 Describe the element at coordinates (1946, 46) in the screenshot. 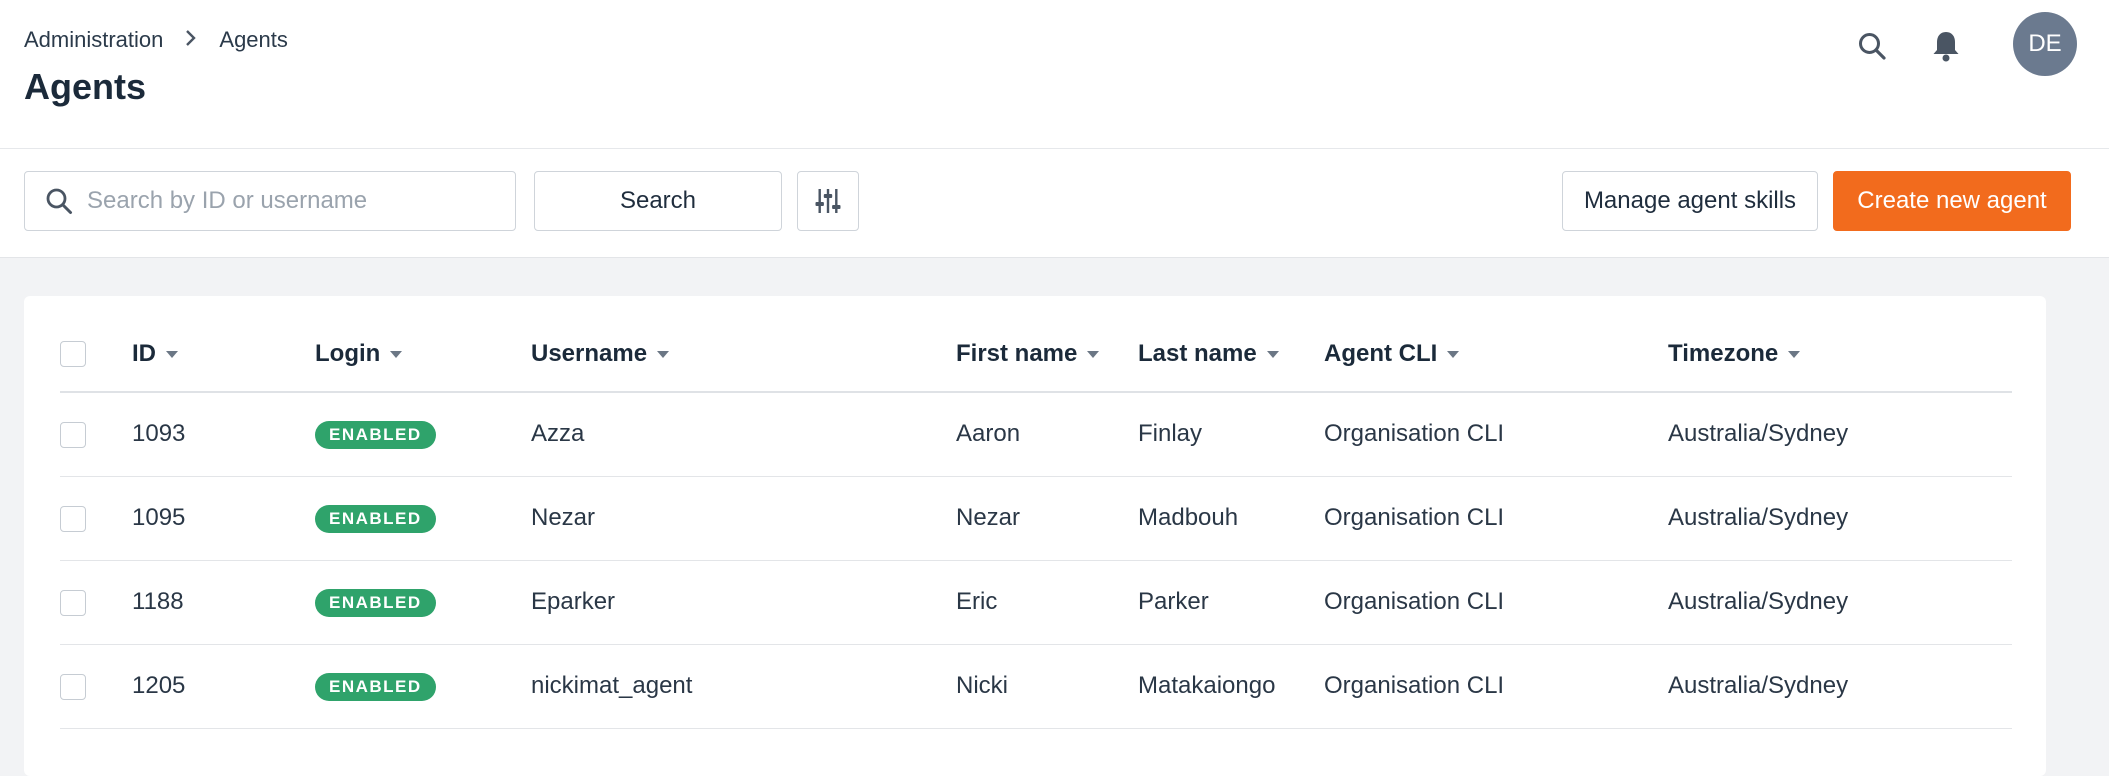

I see `bell-icon` at that location.